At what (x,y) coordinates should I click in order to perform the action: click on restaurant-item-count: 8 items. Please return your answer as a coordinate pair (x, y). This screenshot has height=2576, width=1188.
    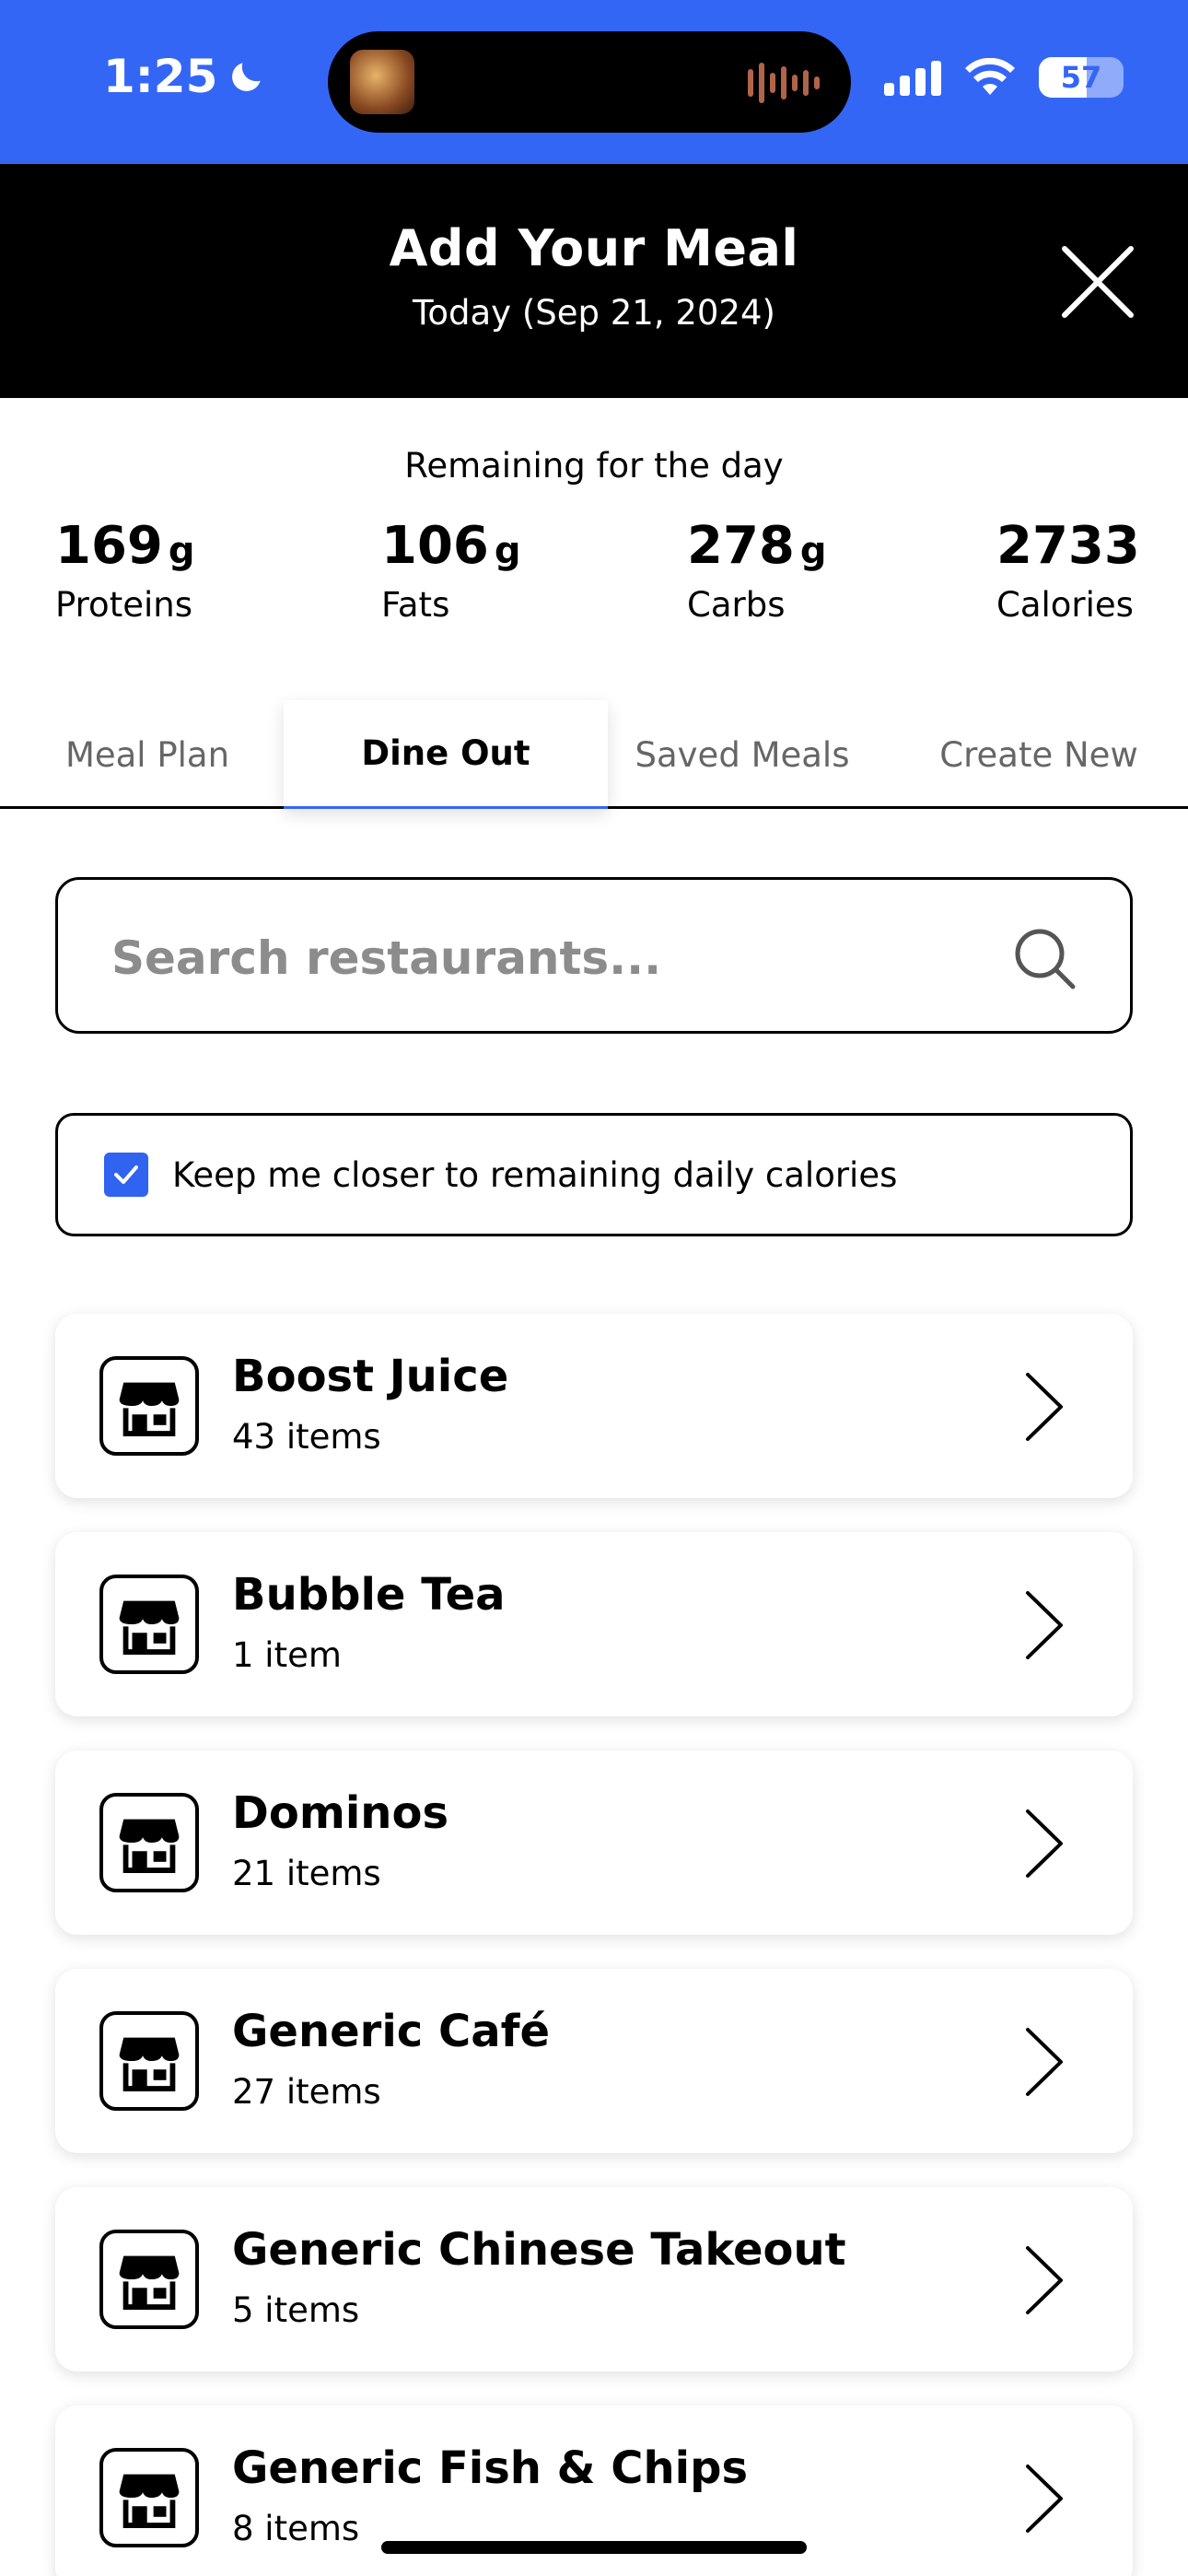
    Looking at the image, I should click on (296, 2528).